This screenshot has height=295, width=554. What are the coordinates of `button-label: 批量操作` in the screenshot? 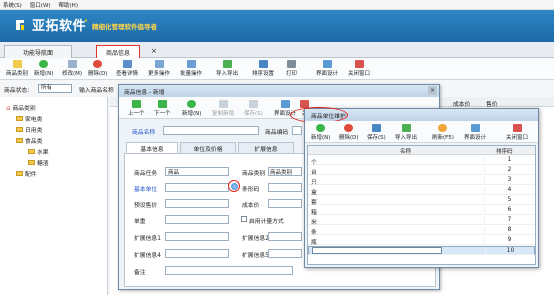 It's located at (191, 74).